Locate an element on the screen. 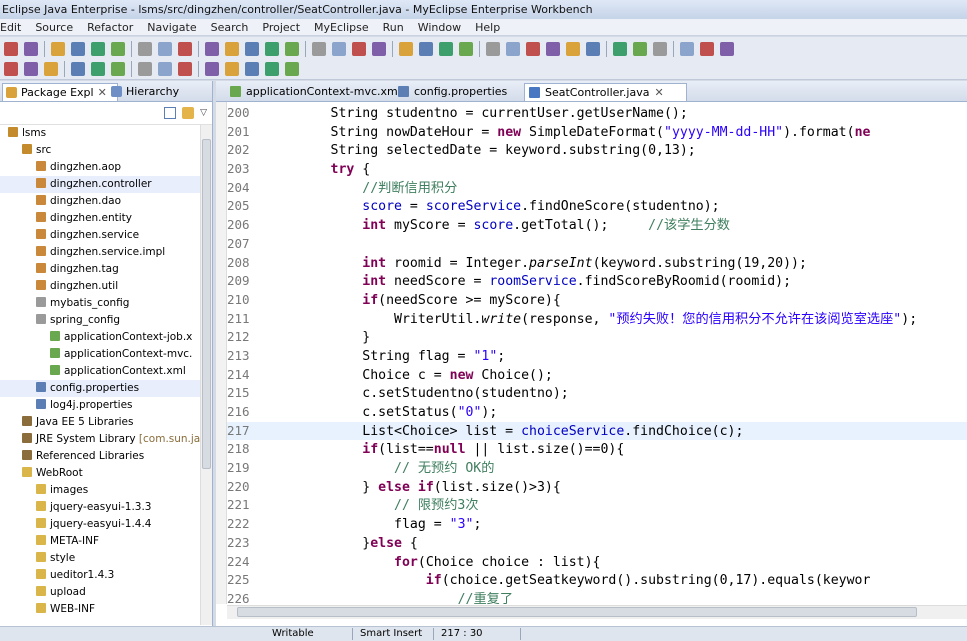 The width and height of the screenshot is (967, 641). tree-item: dingzhen.dao is located at coordinates (100, 201).